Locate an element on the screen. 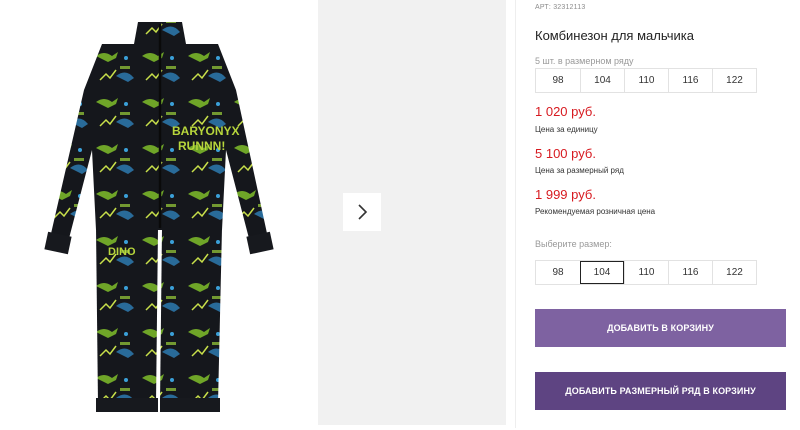 Image resolution: width=800 pixels, height=430 pixels. pack-size-122: 122 is located at coordinates (734, 80).